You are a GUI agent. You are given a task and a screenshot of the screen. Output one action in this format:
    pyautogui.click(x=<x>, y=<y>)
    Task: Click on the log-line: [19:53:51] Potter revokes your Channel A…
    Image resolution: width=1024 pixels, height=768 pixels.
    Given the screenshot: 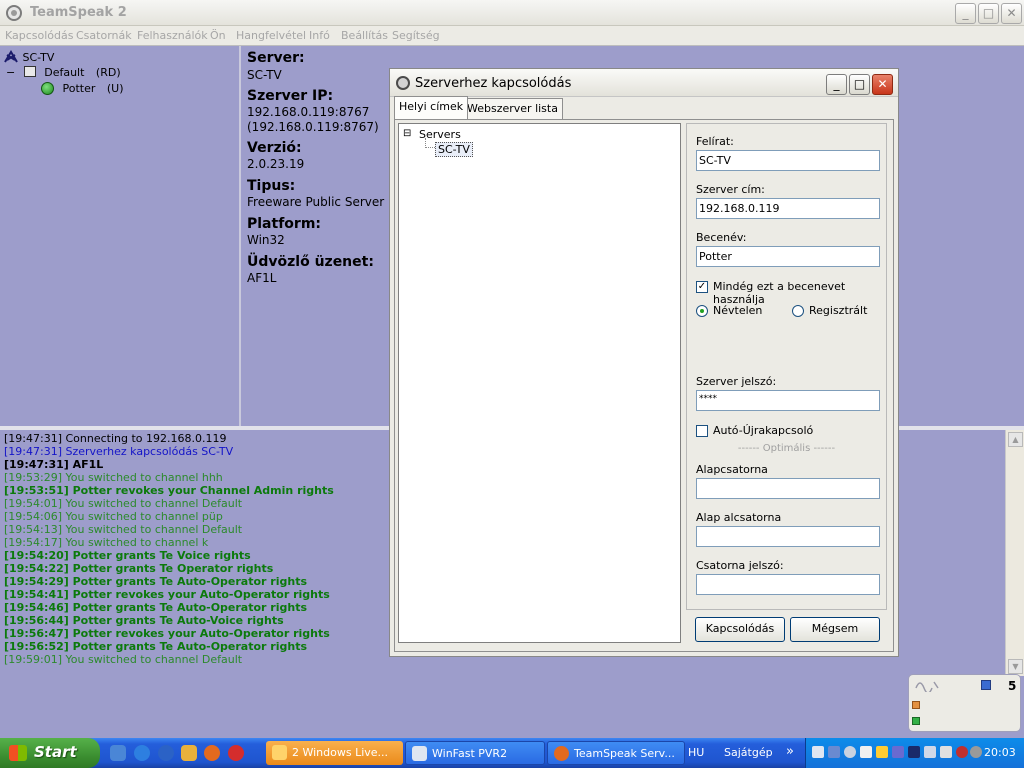 What is the action you would take?
    pyautogui.click(x=169, y=490)
    